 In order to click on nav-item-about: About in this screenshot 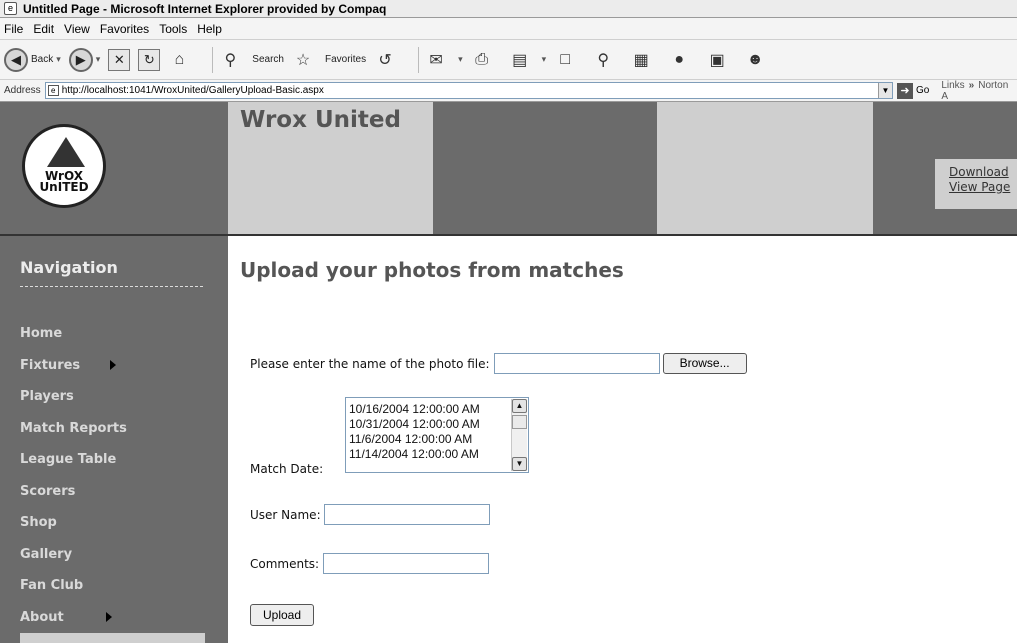, I will do `click(73, 618)`.